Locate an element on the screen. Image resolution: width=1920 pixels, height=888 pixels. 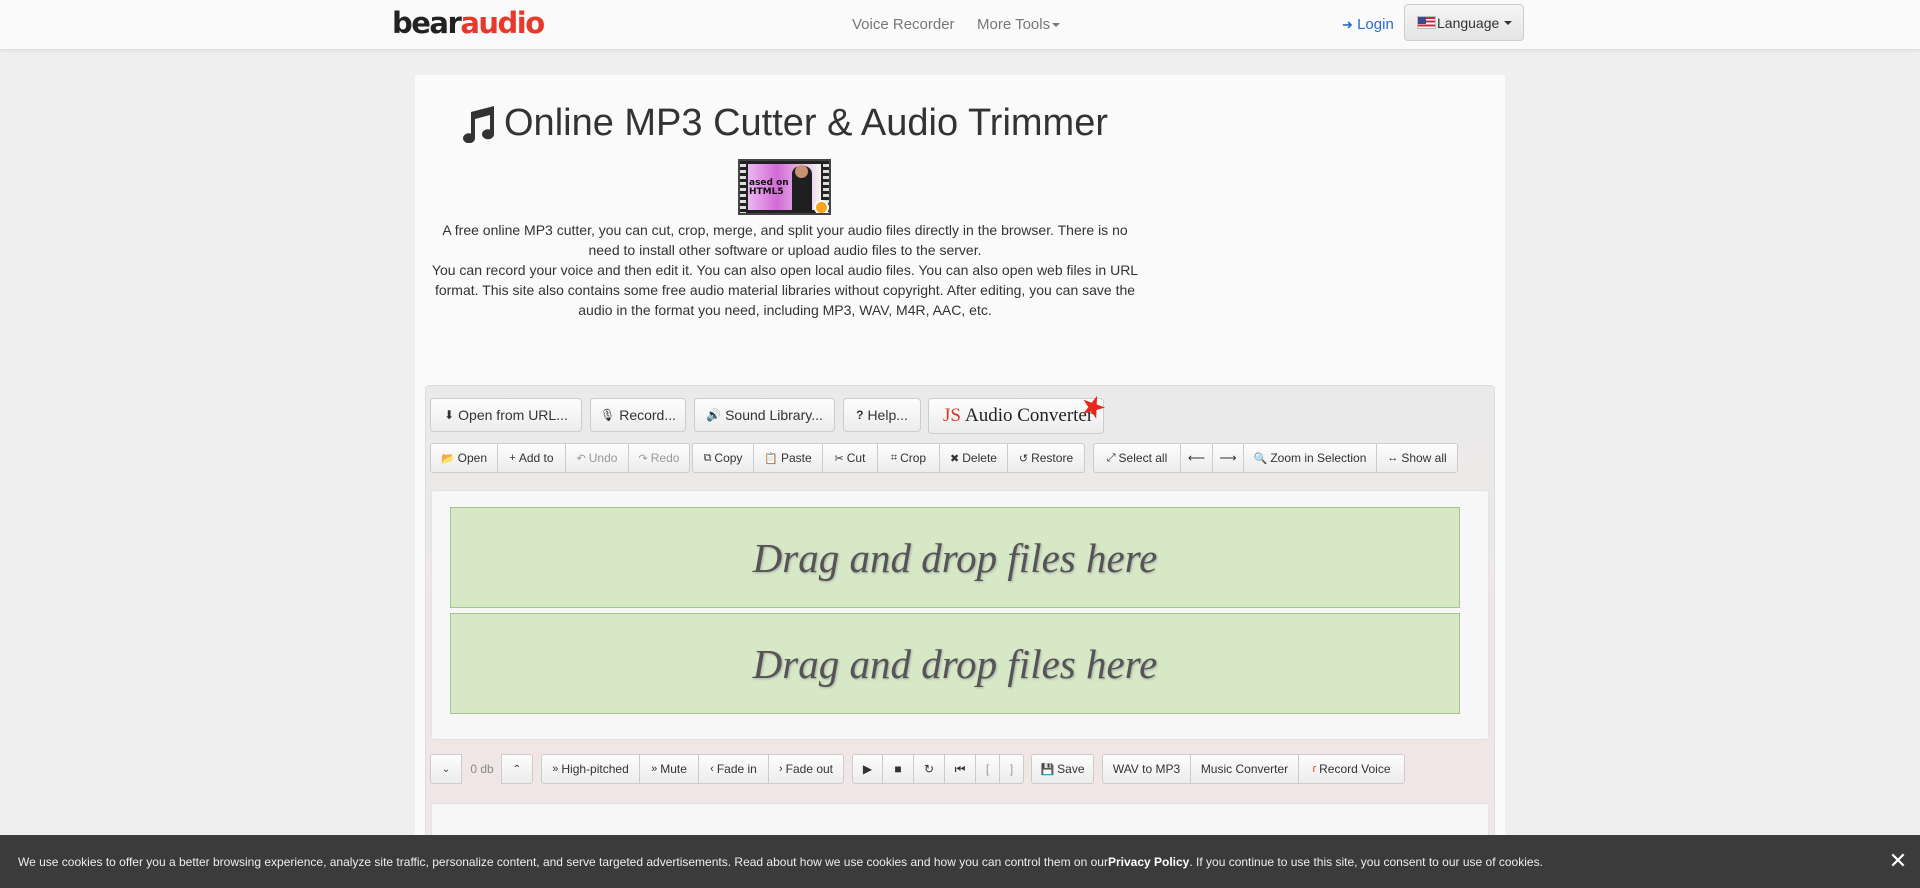
fade-out-button: › Fade out is located at coordinates (806, 769).